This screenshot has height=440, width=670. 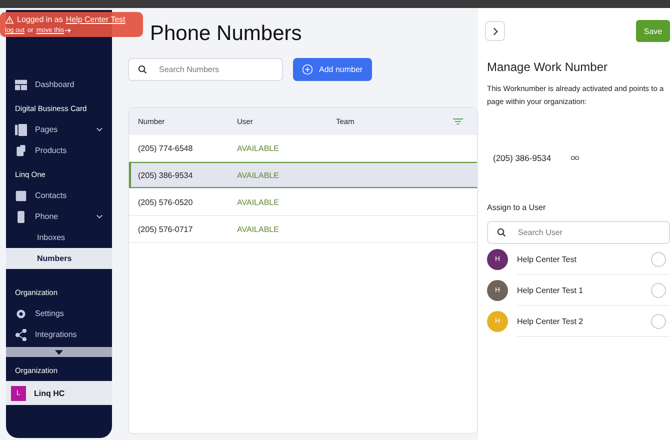 I want to click on user-link: Help Center Test, so click(x=96, y=19).